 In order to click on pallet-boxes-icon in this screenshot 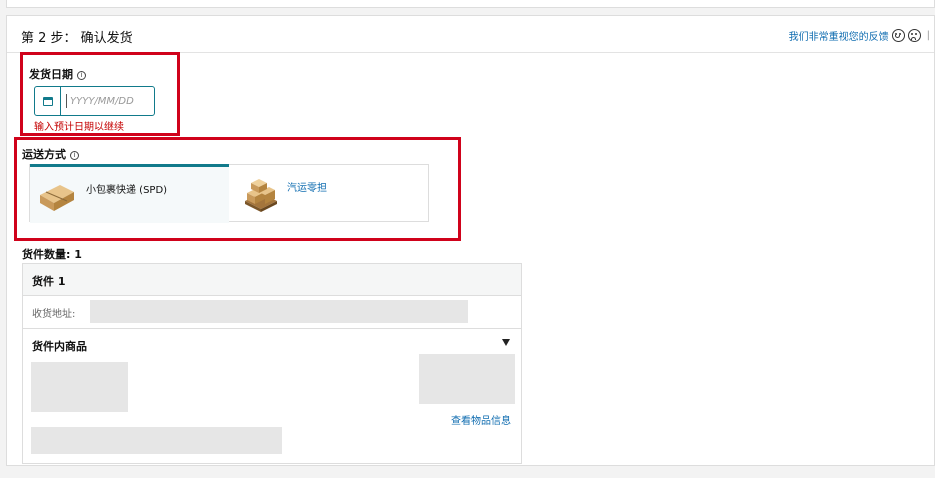, I will do `click(261, 195)`.